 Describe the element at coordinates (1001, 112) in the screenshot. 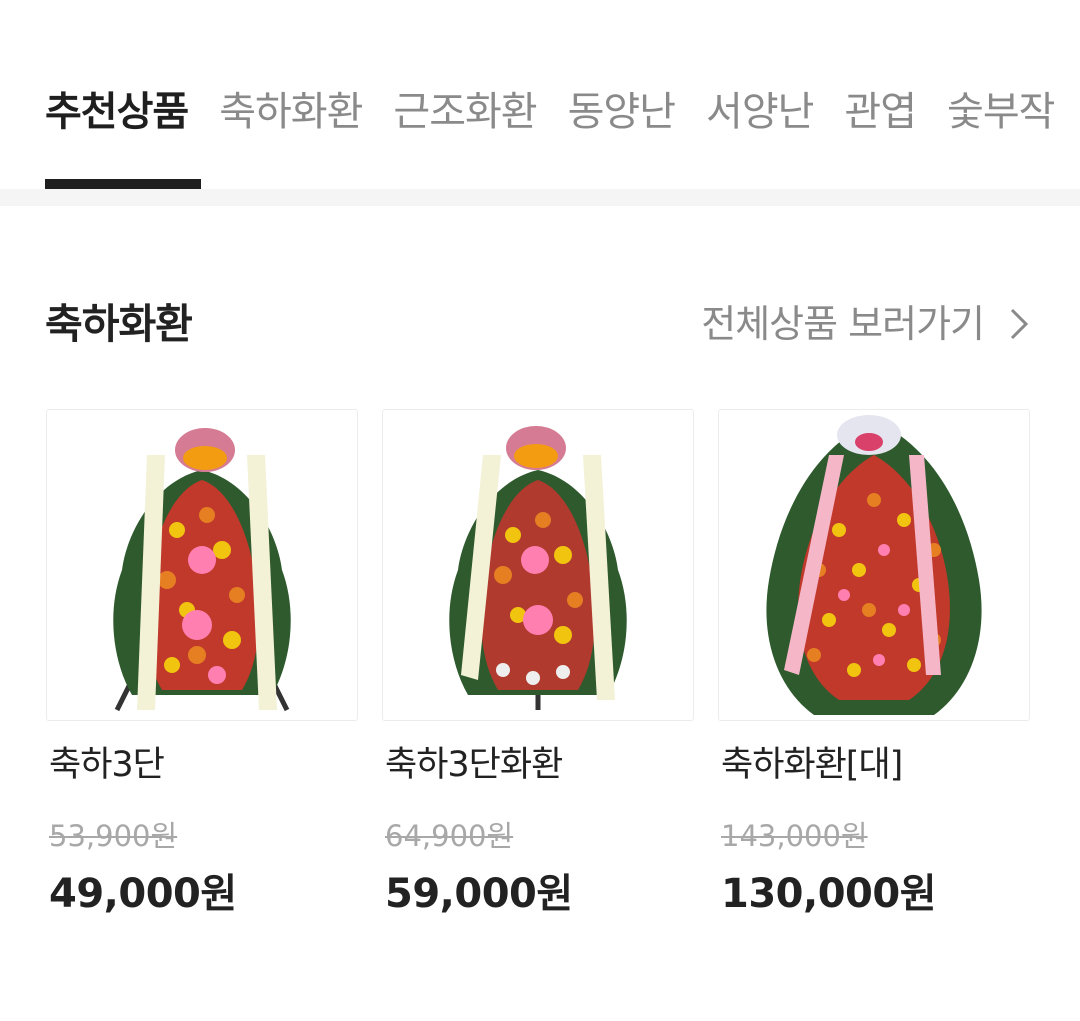

I see `tab-charcoal-plant: 숯부작` at that location.